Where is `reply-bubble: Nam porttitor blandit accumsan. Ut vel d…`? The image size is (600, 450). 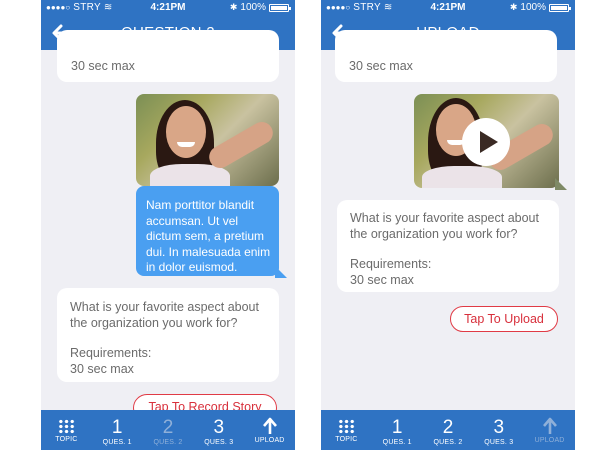
reply-bubble: Nam porttitor blandit accumsan. Ut vel d… is located at coordinates (207, 231).